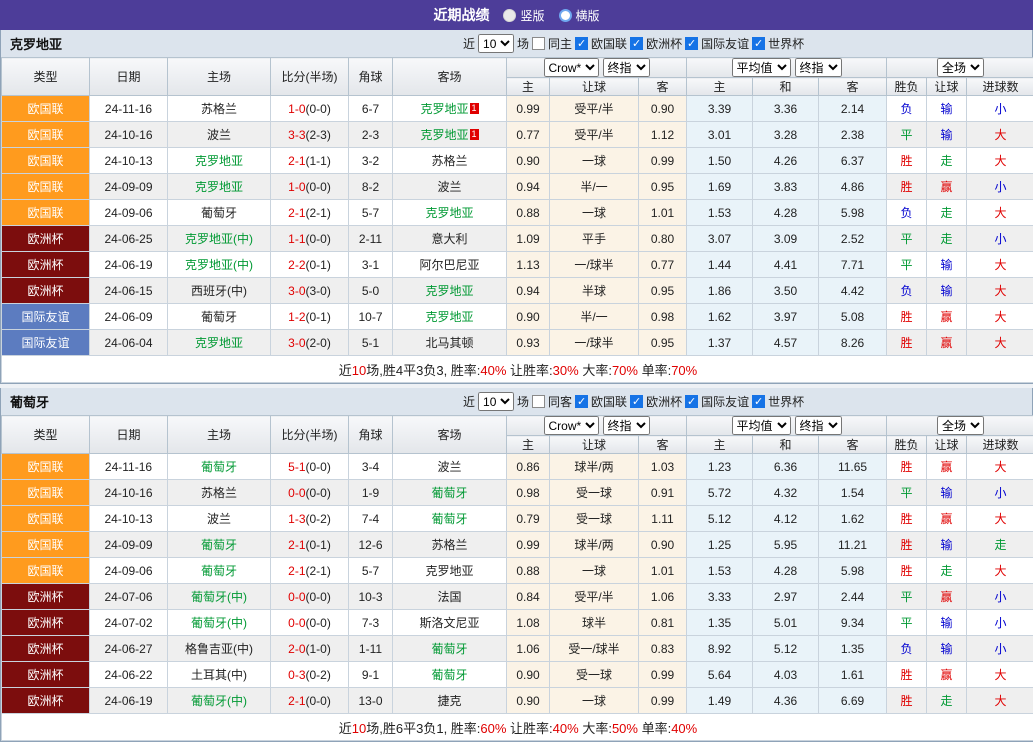 This screenshot has width=1033, height=742. Describe the element at coordinates (947, 343) in the screenshot. I see `result-handicap-cell: 赢` at that location.